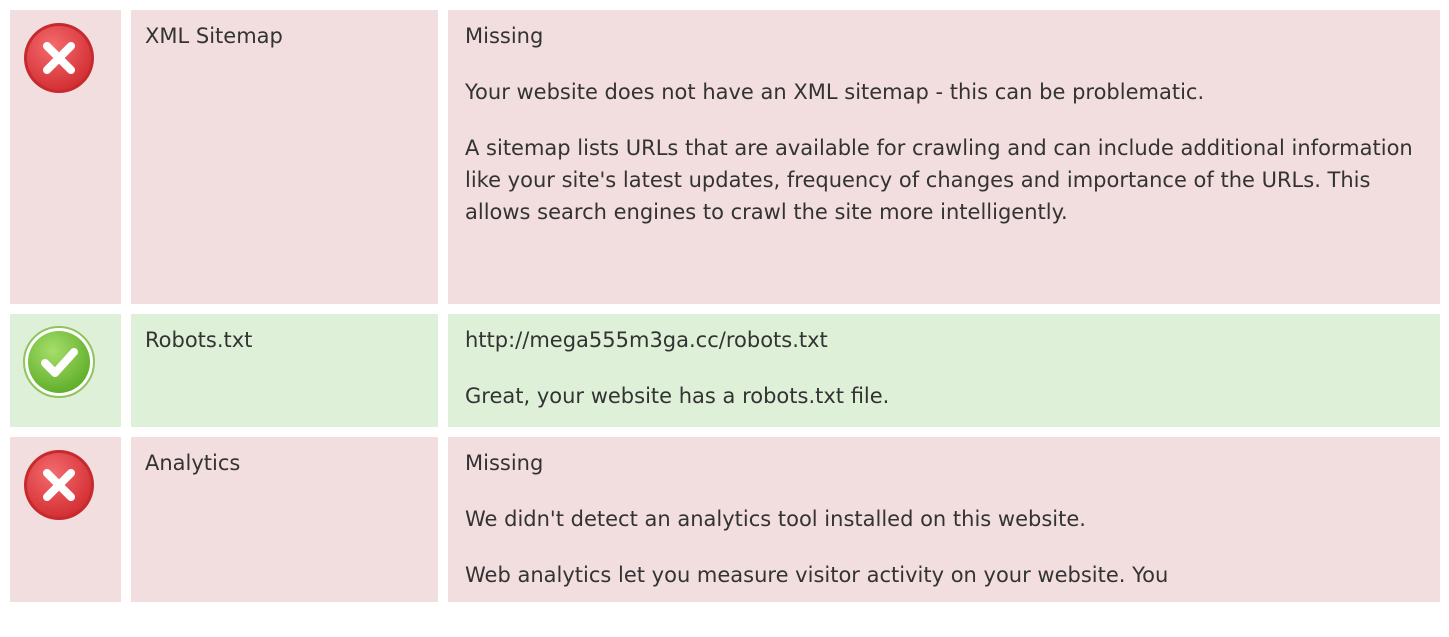 The image size is (1449, 637). I want to click on check-name-cell: Analytics, so click(284, 519).